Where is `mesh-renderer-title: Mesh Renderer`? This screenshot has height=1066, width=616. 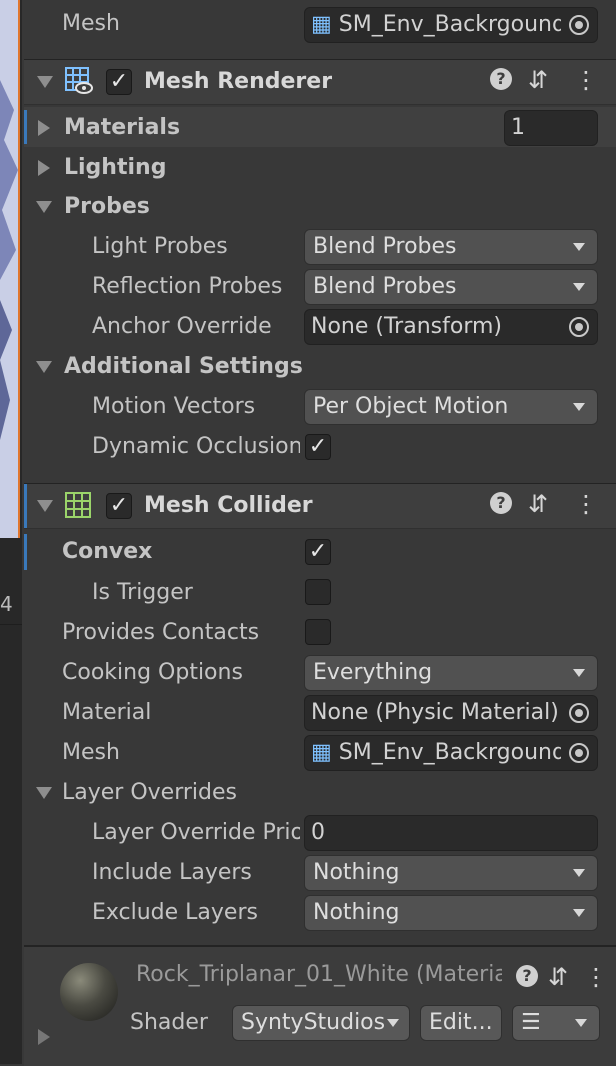 mesh-renderer-title: Mesh Renderer is located at coordinates (238, 81).